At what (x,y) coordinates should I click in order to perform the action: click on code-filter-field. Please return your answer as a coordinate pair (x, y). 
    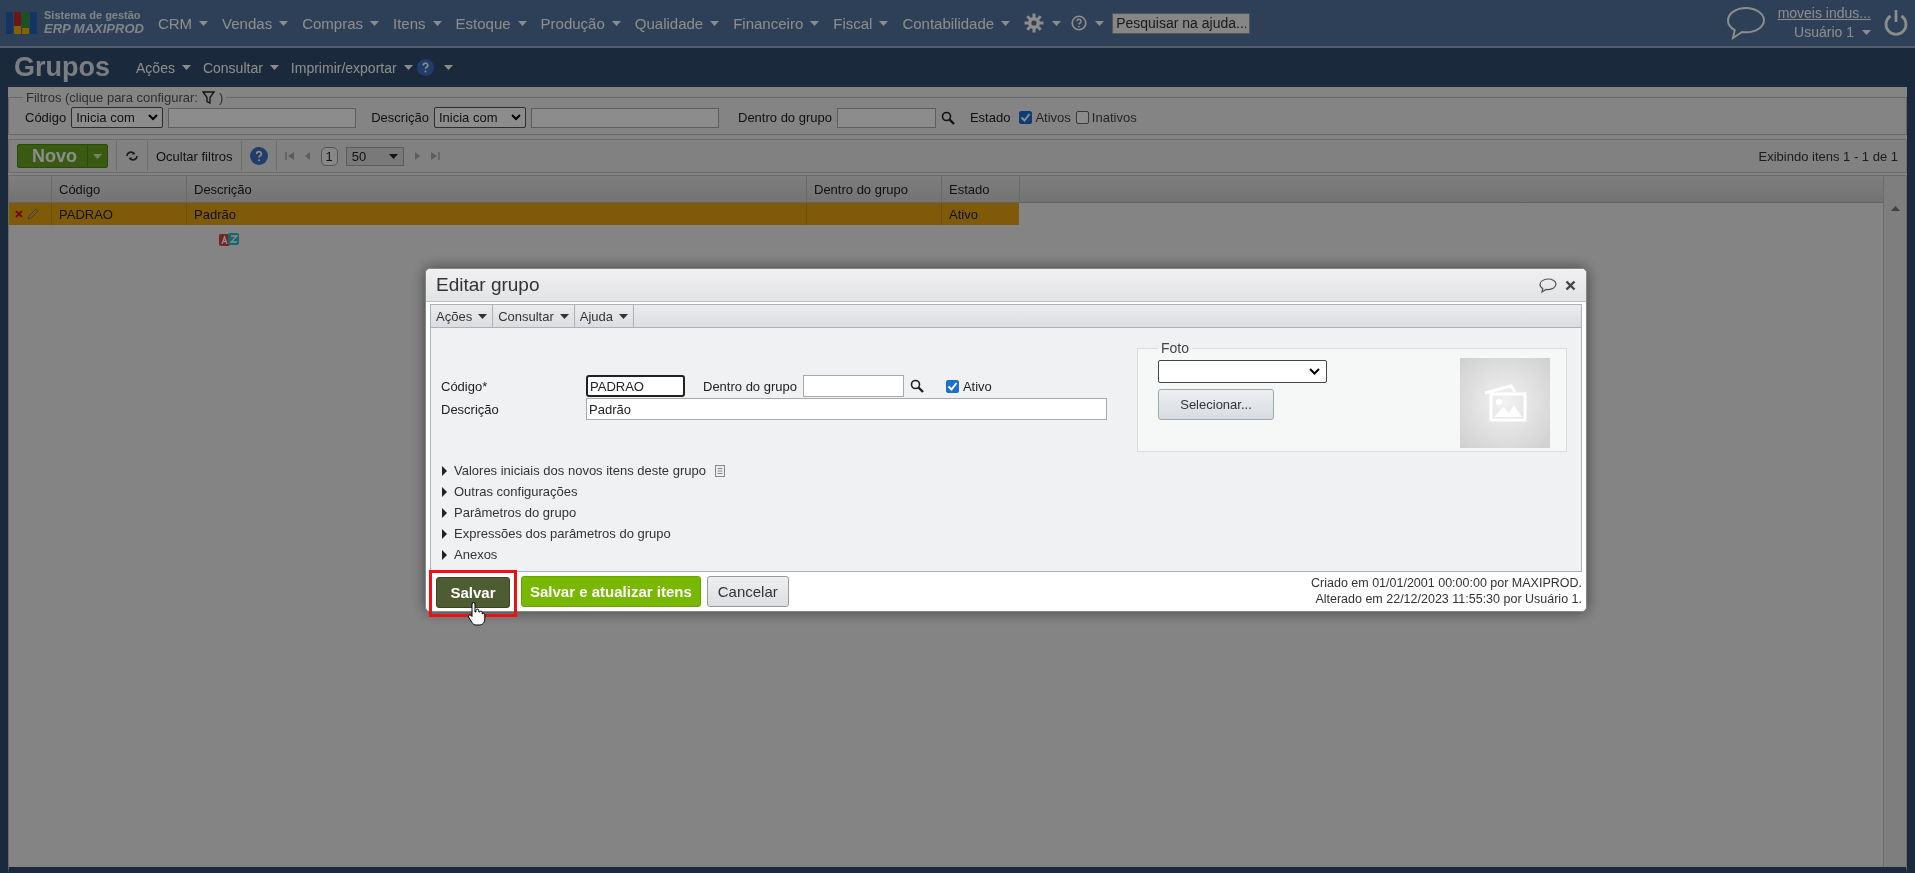
    Looking at the image, I should click on (262, 117).